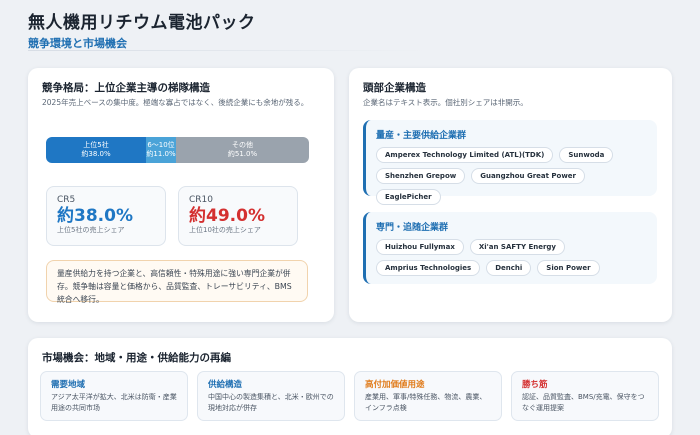 The image size is (700, 435). I want to click on opp-text: 中国中心の製造集積と、北米・欧州での現地対応が併存, so click(271, 402).